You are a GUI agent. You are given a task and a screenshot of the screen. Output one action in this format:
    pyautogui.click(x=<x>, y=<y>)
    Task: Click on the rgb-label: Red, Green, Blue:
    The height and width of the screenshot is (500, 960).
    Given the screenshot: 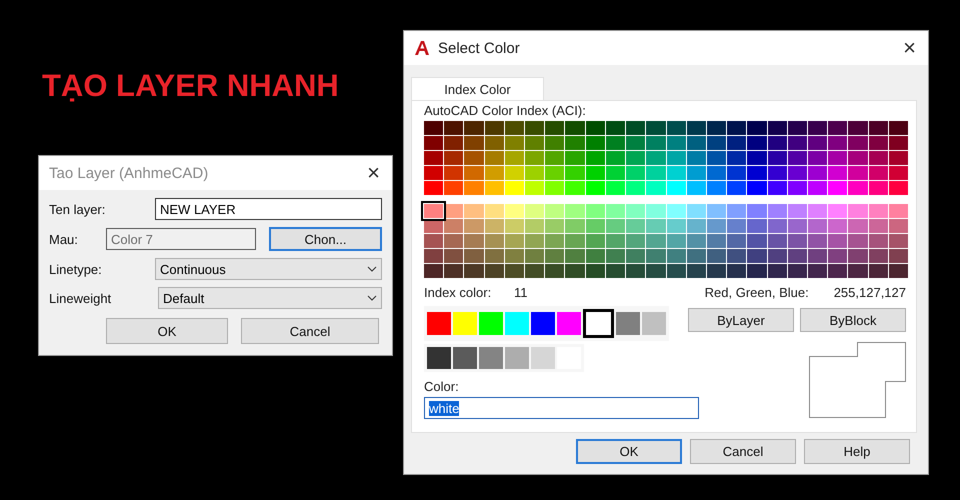 What is the action you would take?
    pyautogui.click(x=756, y=292)
    